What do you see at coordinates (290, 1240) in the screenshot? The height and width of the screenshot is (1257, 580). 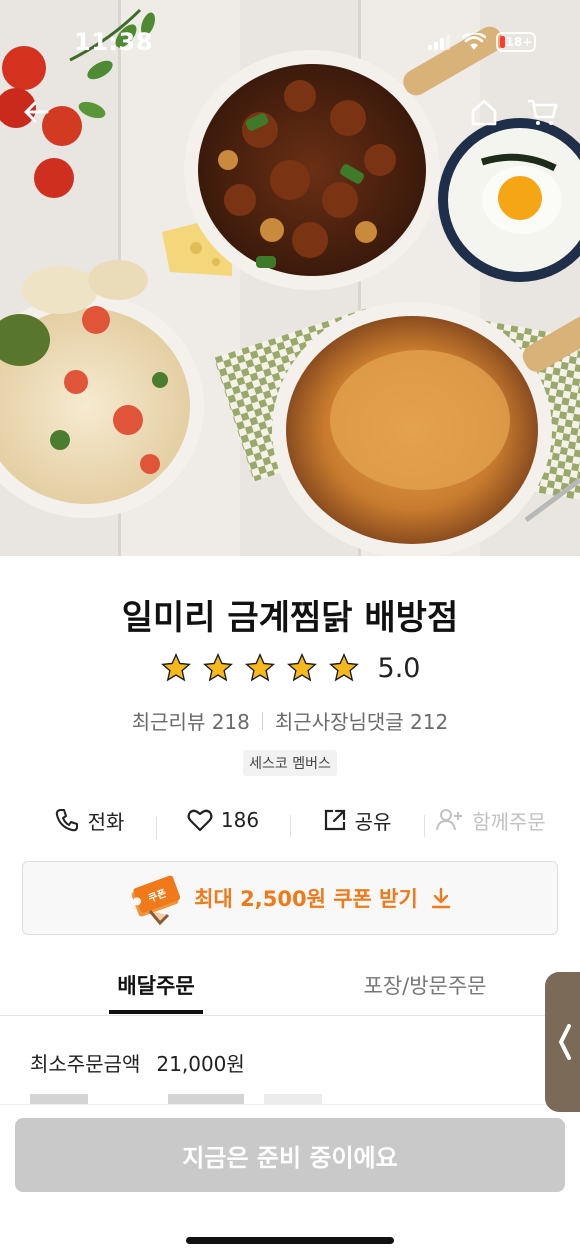 I see `home-indicator` at bounding box center [290, 1240].